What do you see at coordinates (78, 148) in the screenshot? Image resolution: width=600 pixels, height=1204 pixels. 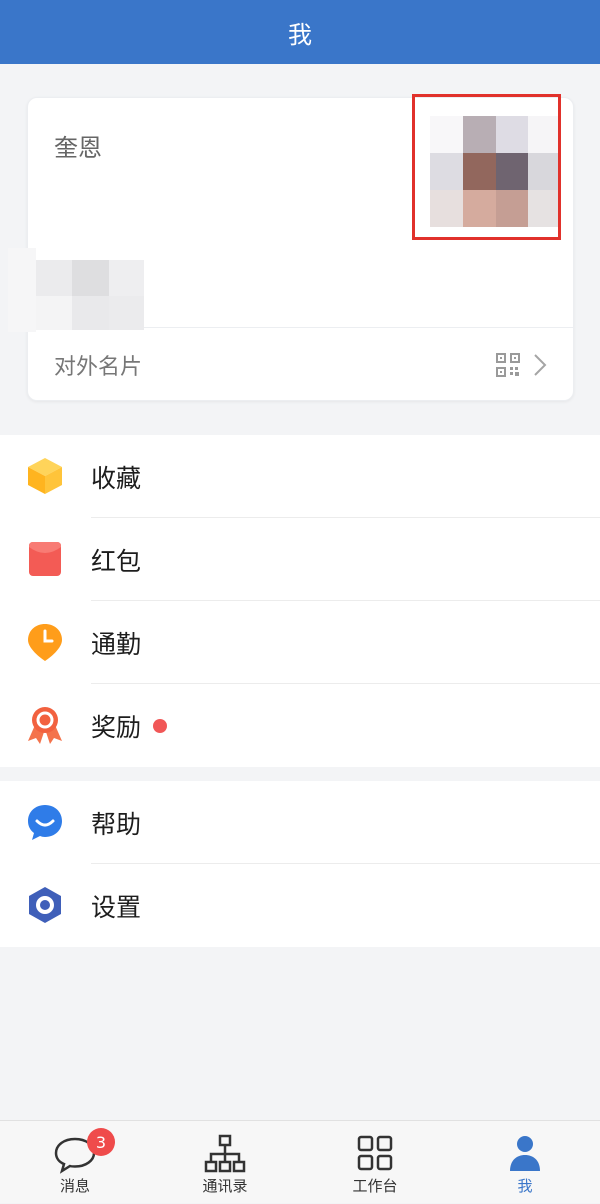 I see `profile-name: 奎恩` at bounding box center [78, 148].